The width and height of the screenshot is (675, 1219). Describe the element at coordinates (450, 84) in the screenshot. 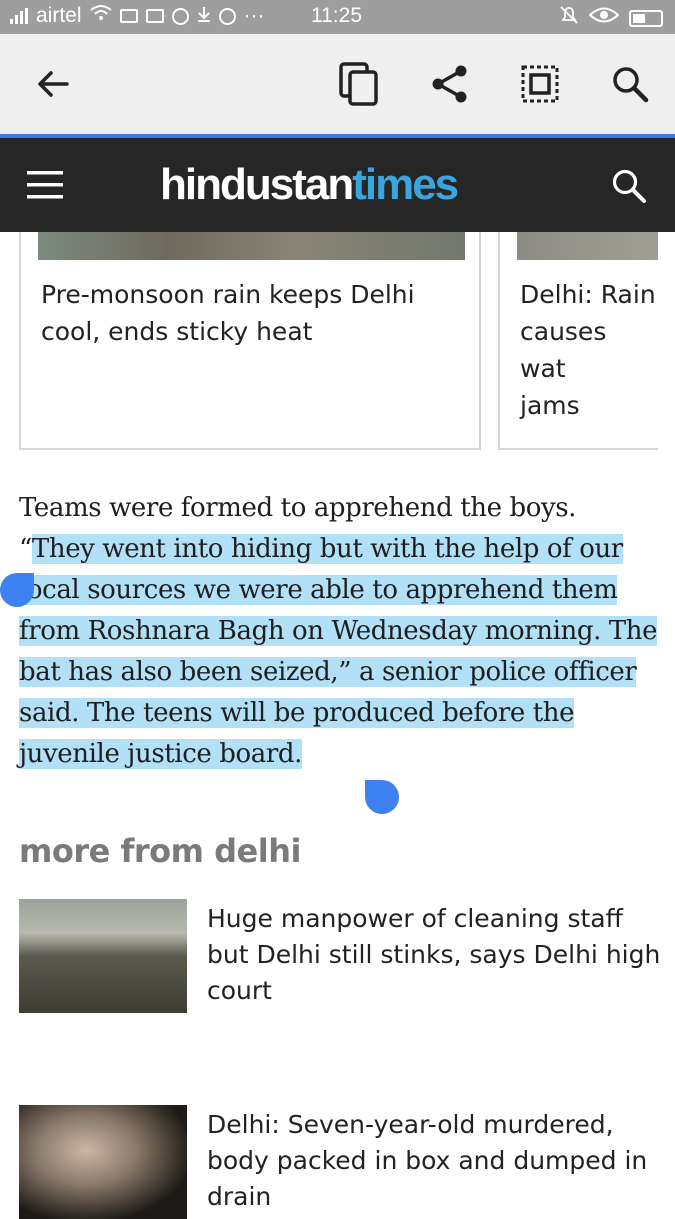

I see `share-icon` at that location.